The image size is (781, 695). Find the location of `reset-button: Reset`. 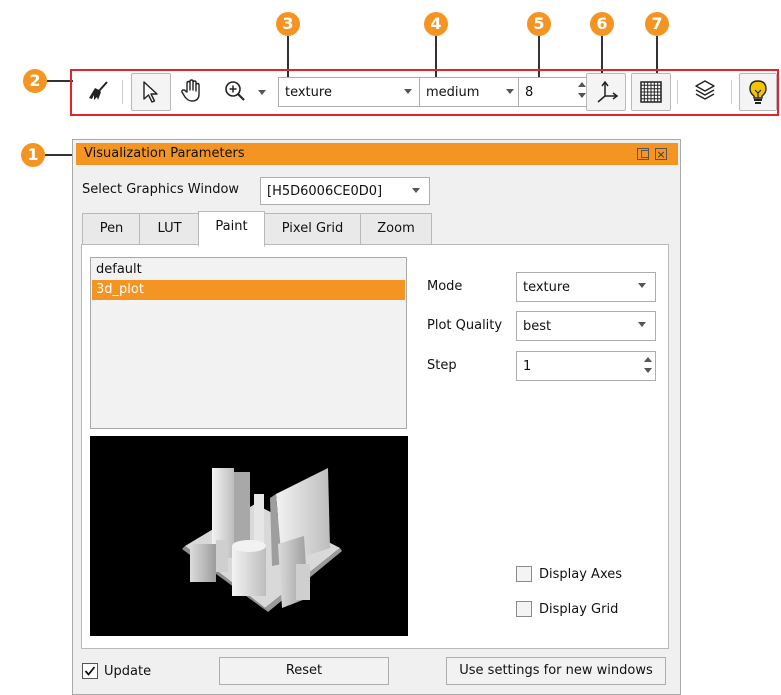

reset-button: Reset is located at coordinates (304, 671).